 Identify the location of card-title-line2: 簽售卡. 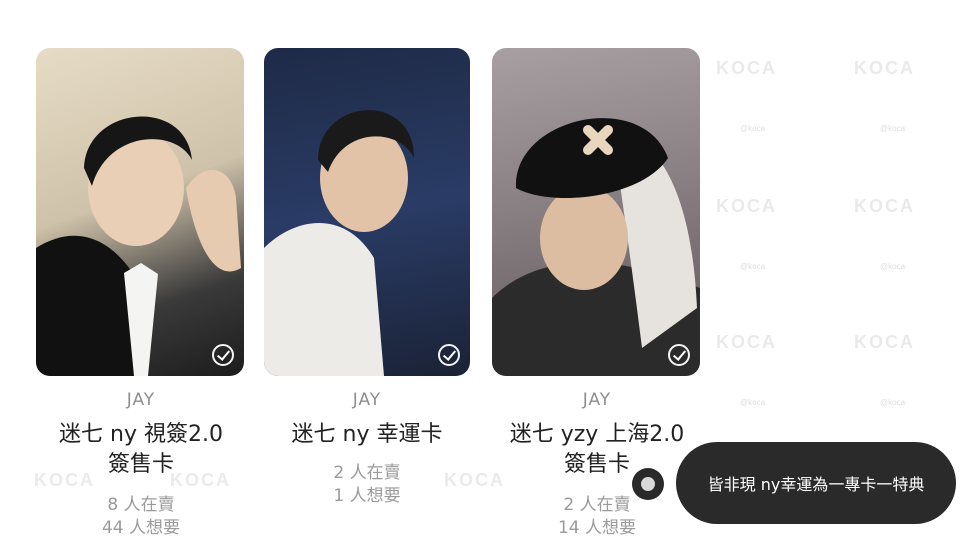
(140, 464).